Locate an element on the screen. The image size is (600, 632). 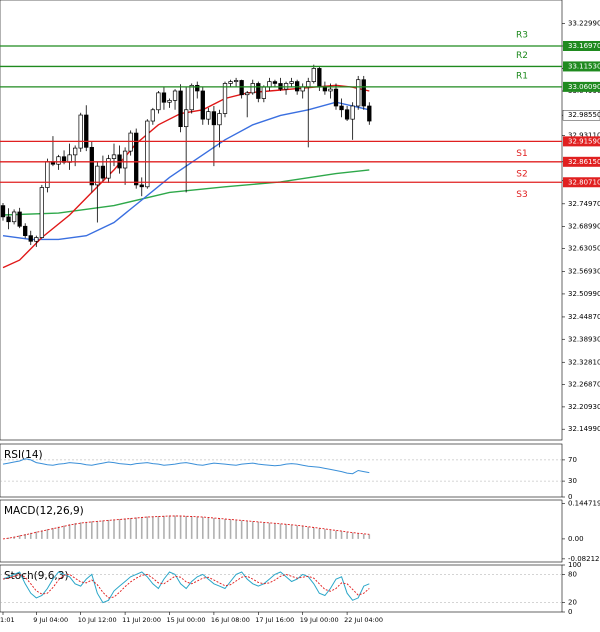
x-tick-label: 15 Jul 00:00 is located at coordinates (186, 620).